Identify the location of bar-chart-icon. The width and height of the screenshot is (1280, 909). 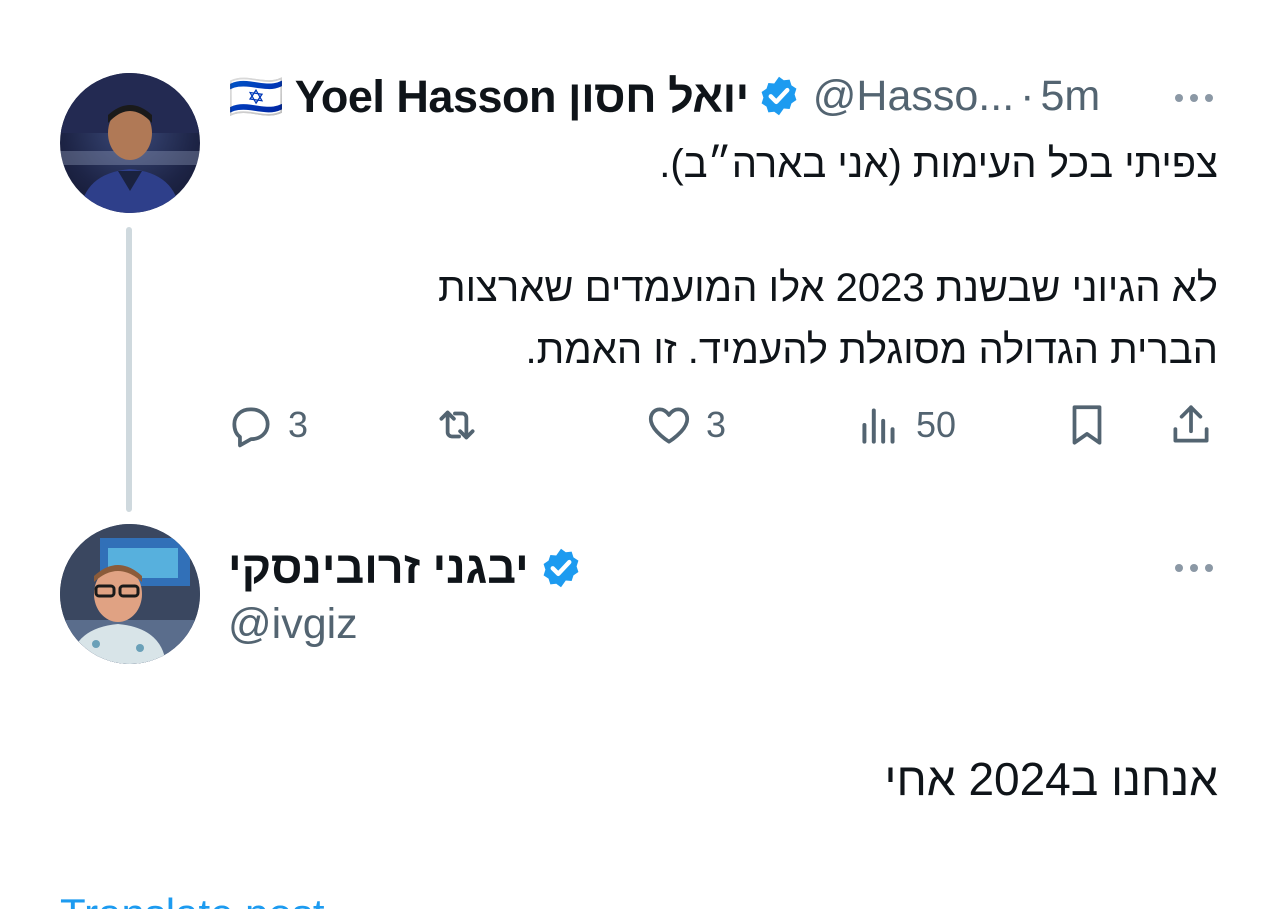
(878, 426).